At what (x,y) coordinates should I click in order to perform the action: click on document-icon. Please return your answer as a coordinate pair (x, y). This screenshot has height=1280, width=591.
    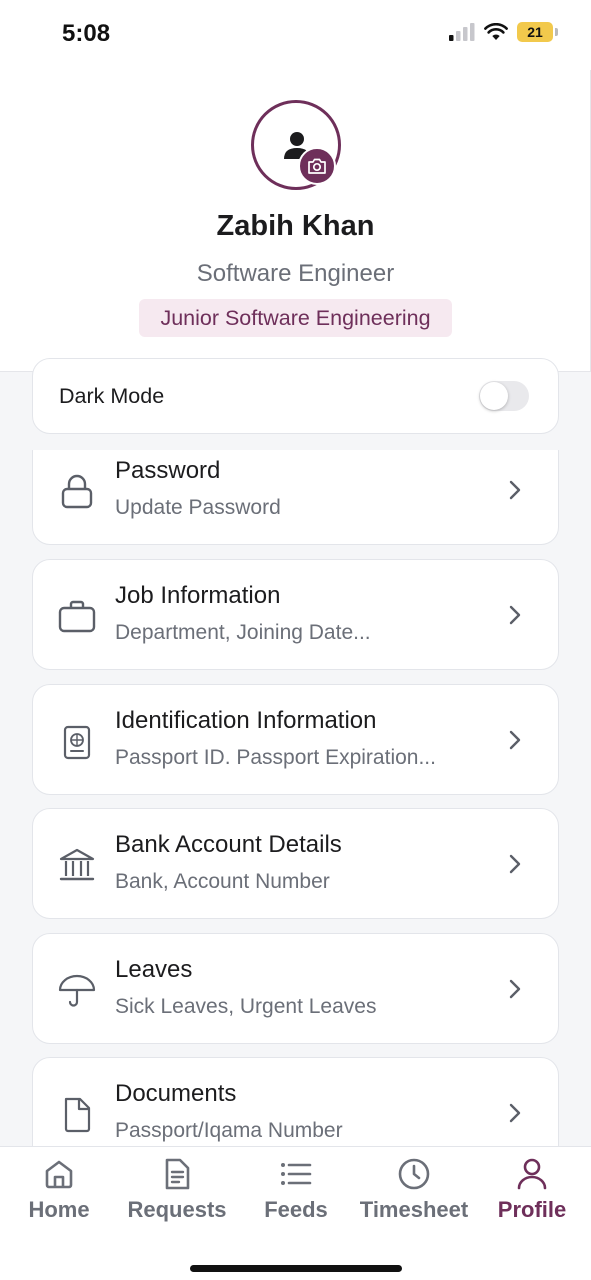
    Looking at the image, I should click on (77, 1115).